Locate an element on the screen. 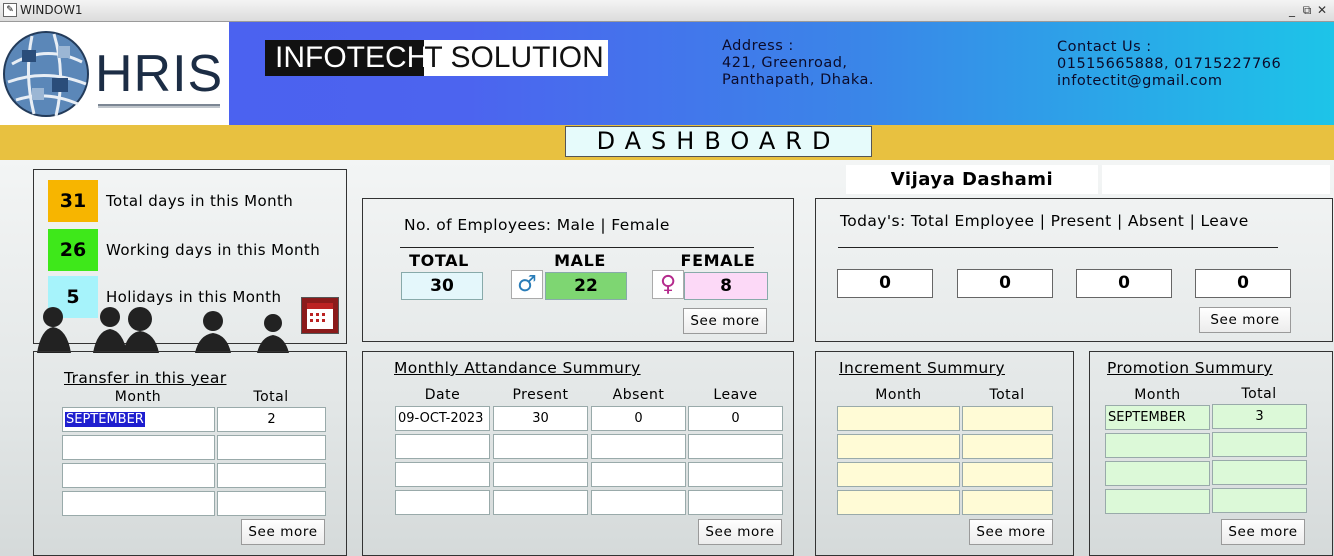 The height and width of the screenshot is (556, 1334). contact-phones: 01515665888, 01715227766 is located at coordinates (1169, 64).